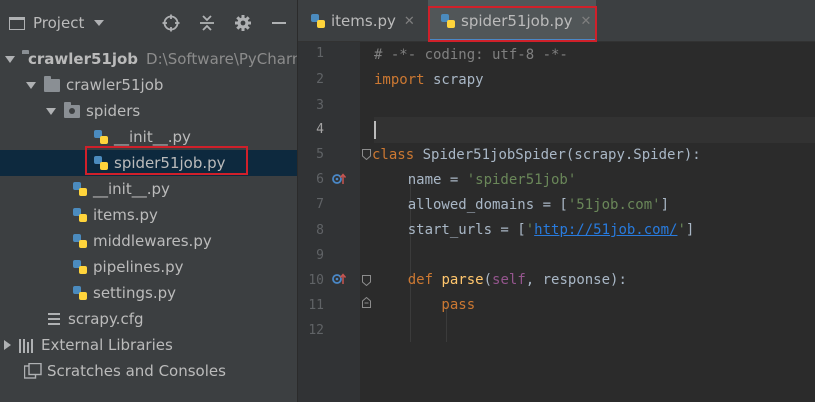 The image size is (815, 402). What do you see at coordinates (148, 319) in the screenshot?
I see `tree-item-scrapy-cfg: scrapy.cfg` at bounding box center [148, 319].